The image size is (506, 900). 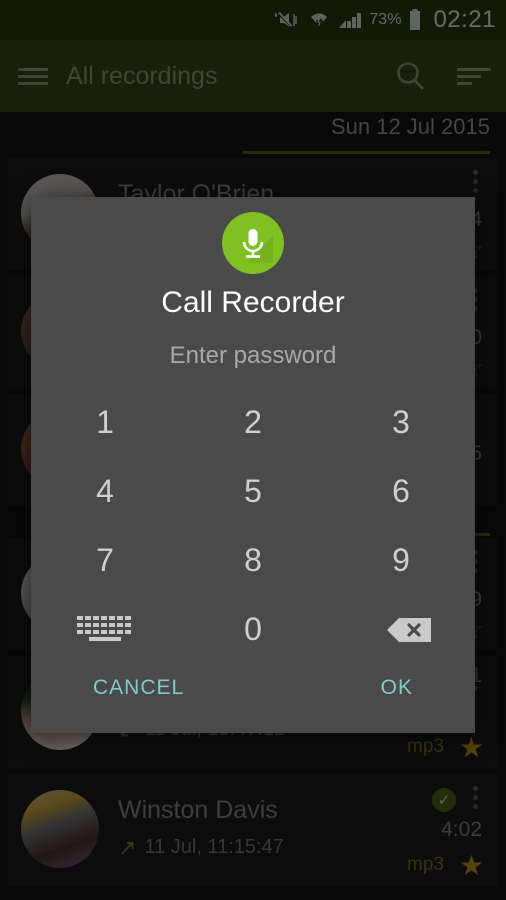 I want to click on dialog-subtitle: Enter password, so click(x=253, y=355).